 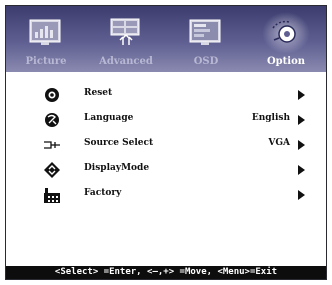 What do you see at coordinates (126, 61) in the screenshot?
I see `tab-label-advanced: Advanced` at bounding box center [126, 61].